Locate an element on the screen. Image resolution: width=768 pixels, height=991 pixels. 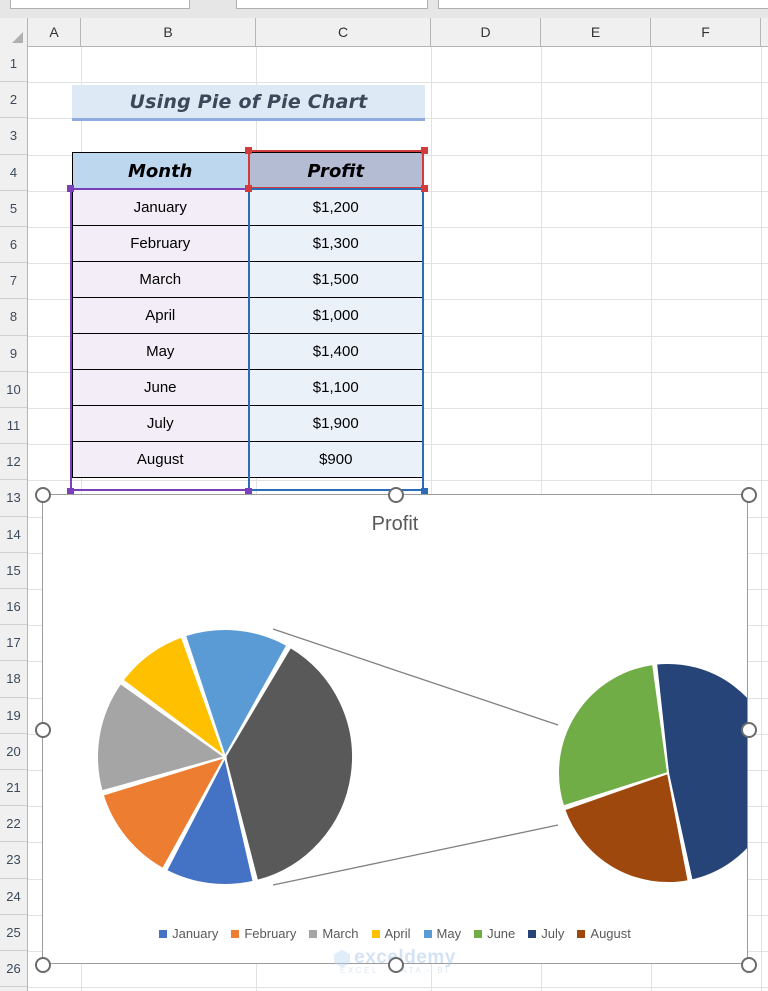
row-header-19: 19 is located at coordinates (13, 715).